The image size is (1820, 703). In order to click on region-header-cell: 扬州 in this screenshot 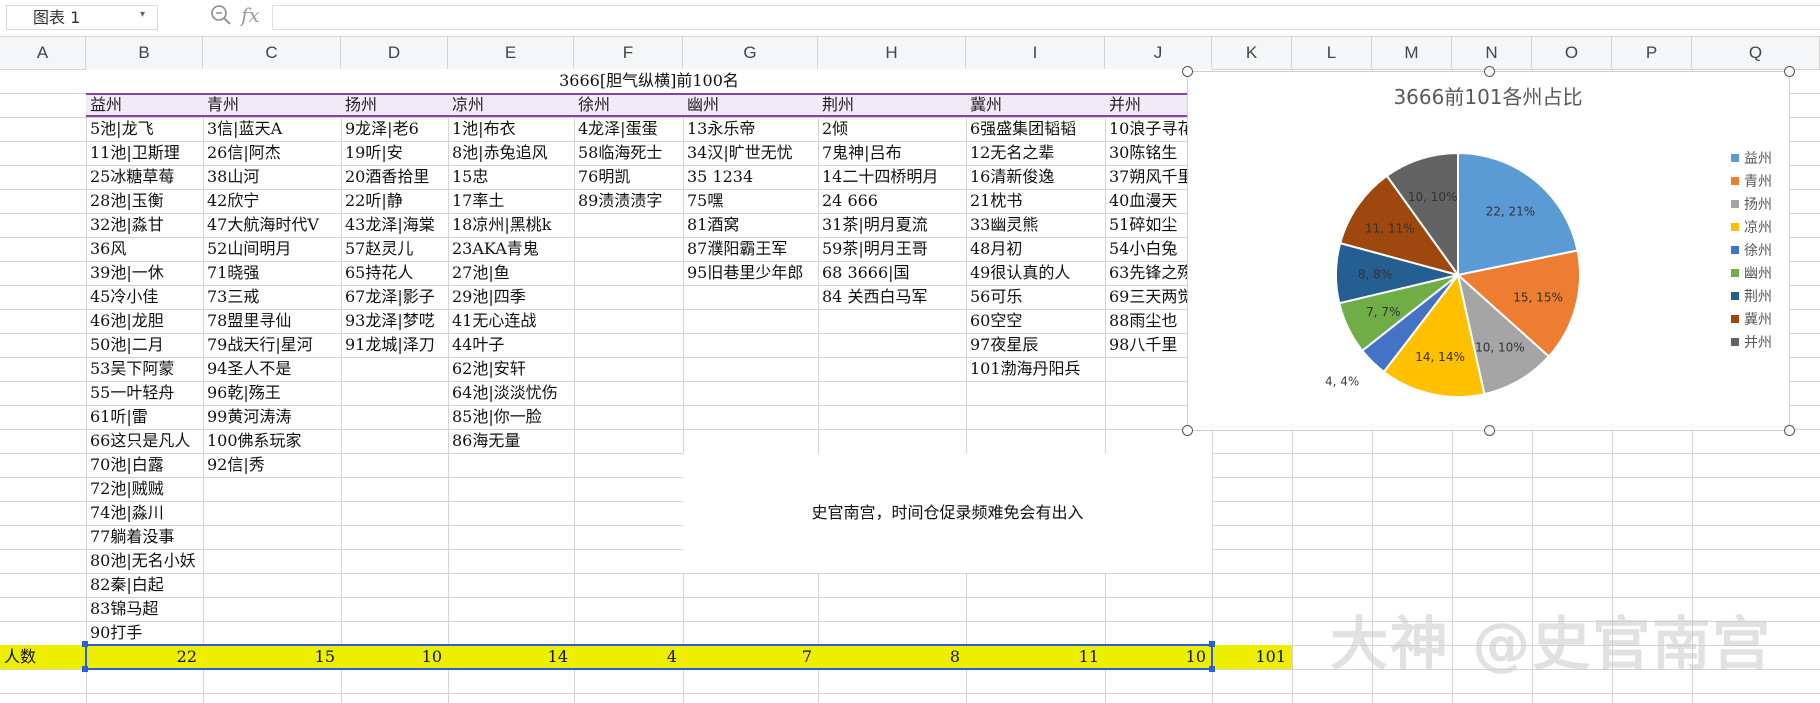, I will do `click(394, 105)`.